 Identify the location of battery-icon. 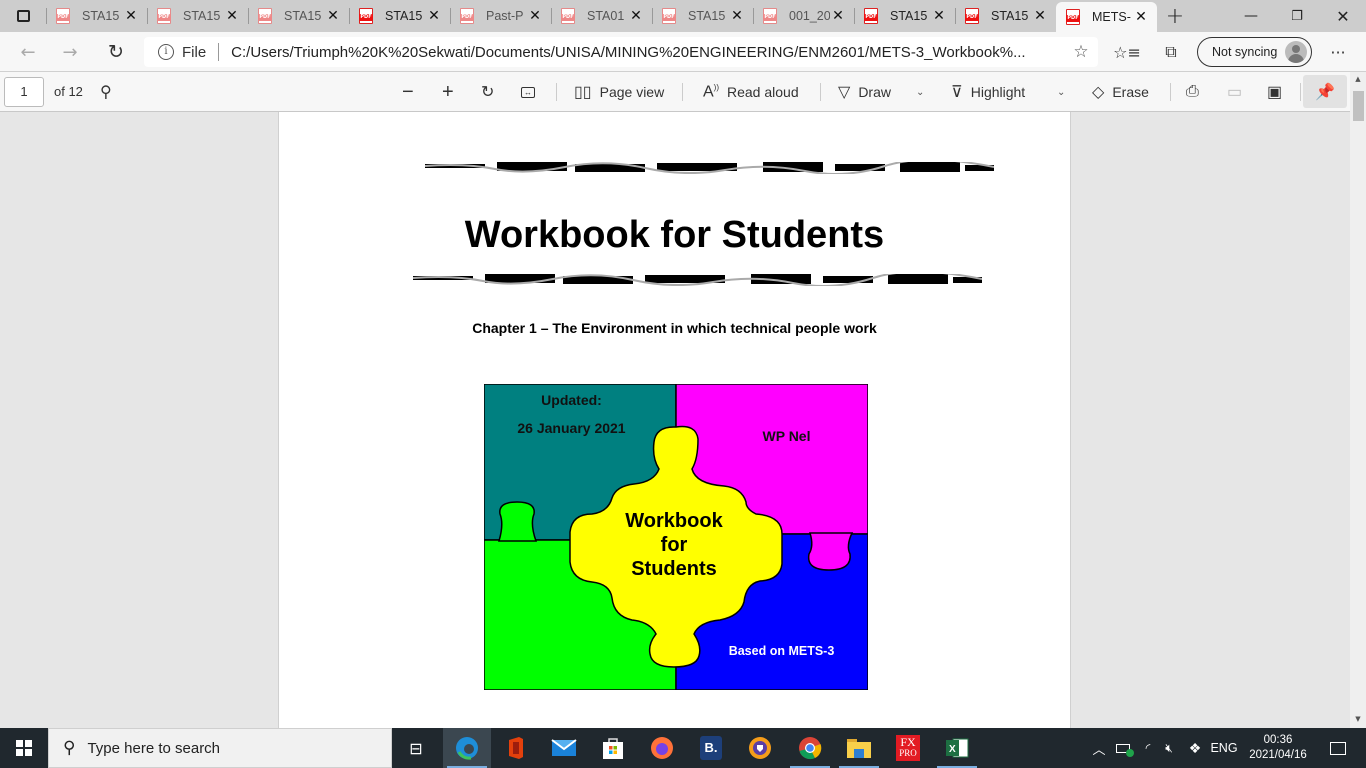
(1123, 748).